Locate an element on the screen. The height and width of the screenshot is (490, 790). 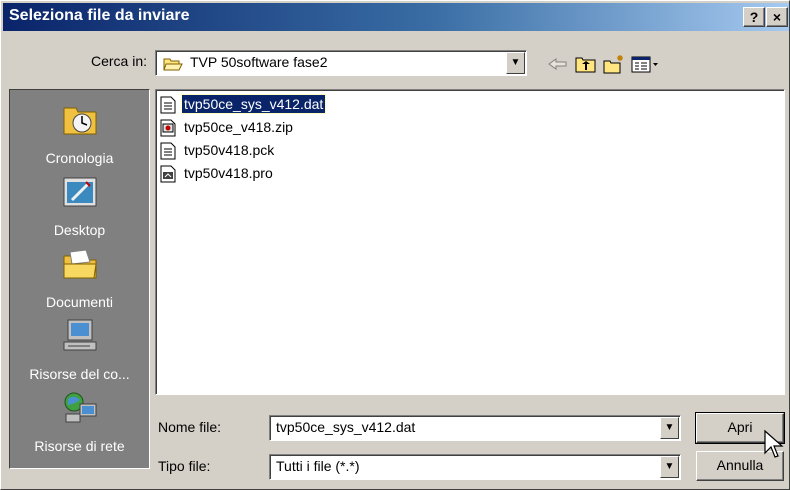
file-name: tvp50ce_sys_v412.dat is located at coordinates (253, 104).